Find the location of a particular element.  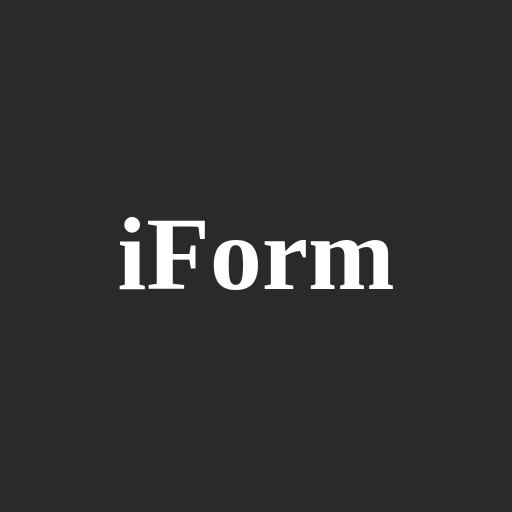

app-logo-wordmark: iForm is located at coordinates (256, 254).